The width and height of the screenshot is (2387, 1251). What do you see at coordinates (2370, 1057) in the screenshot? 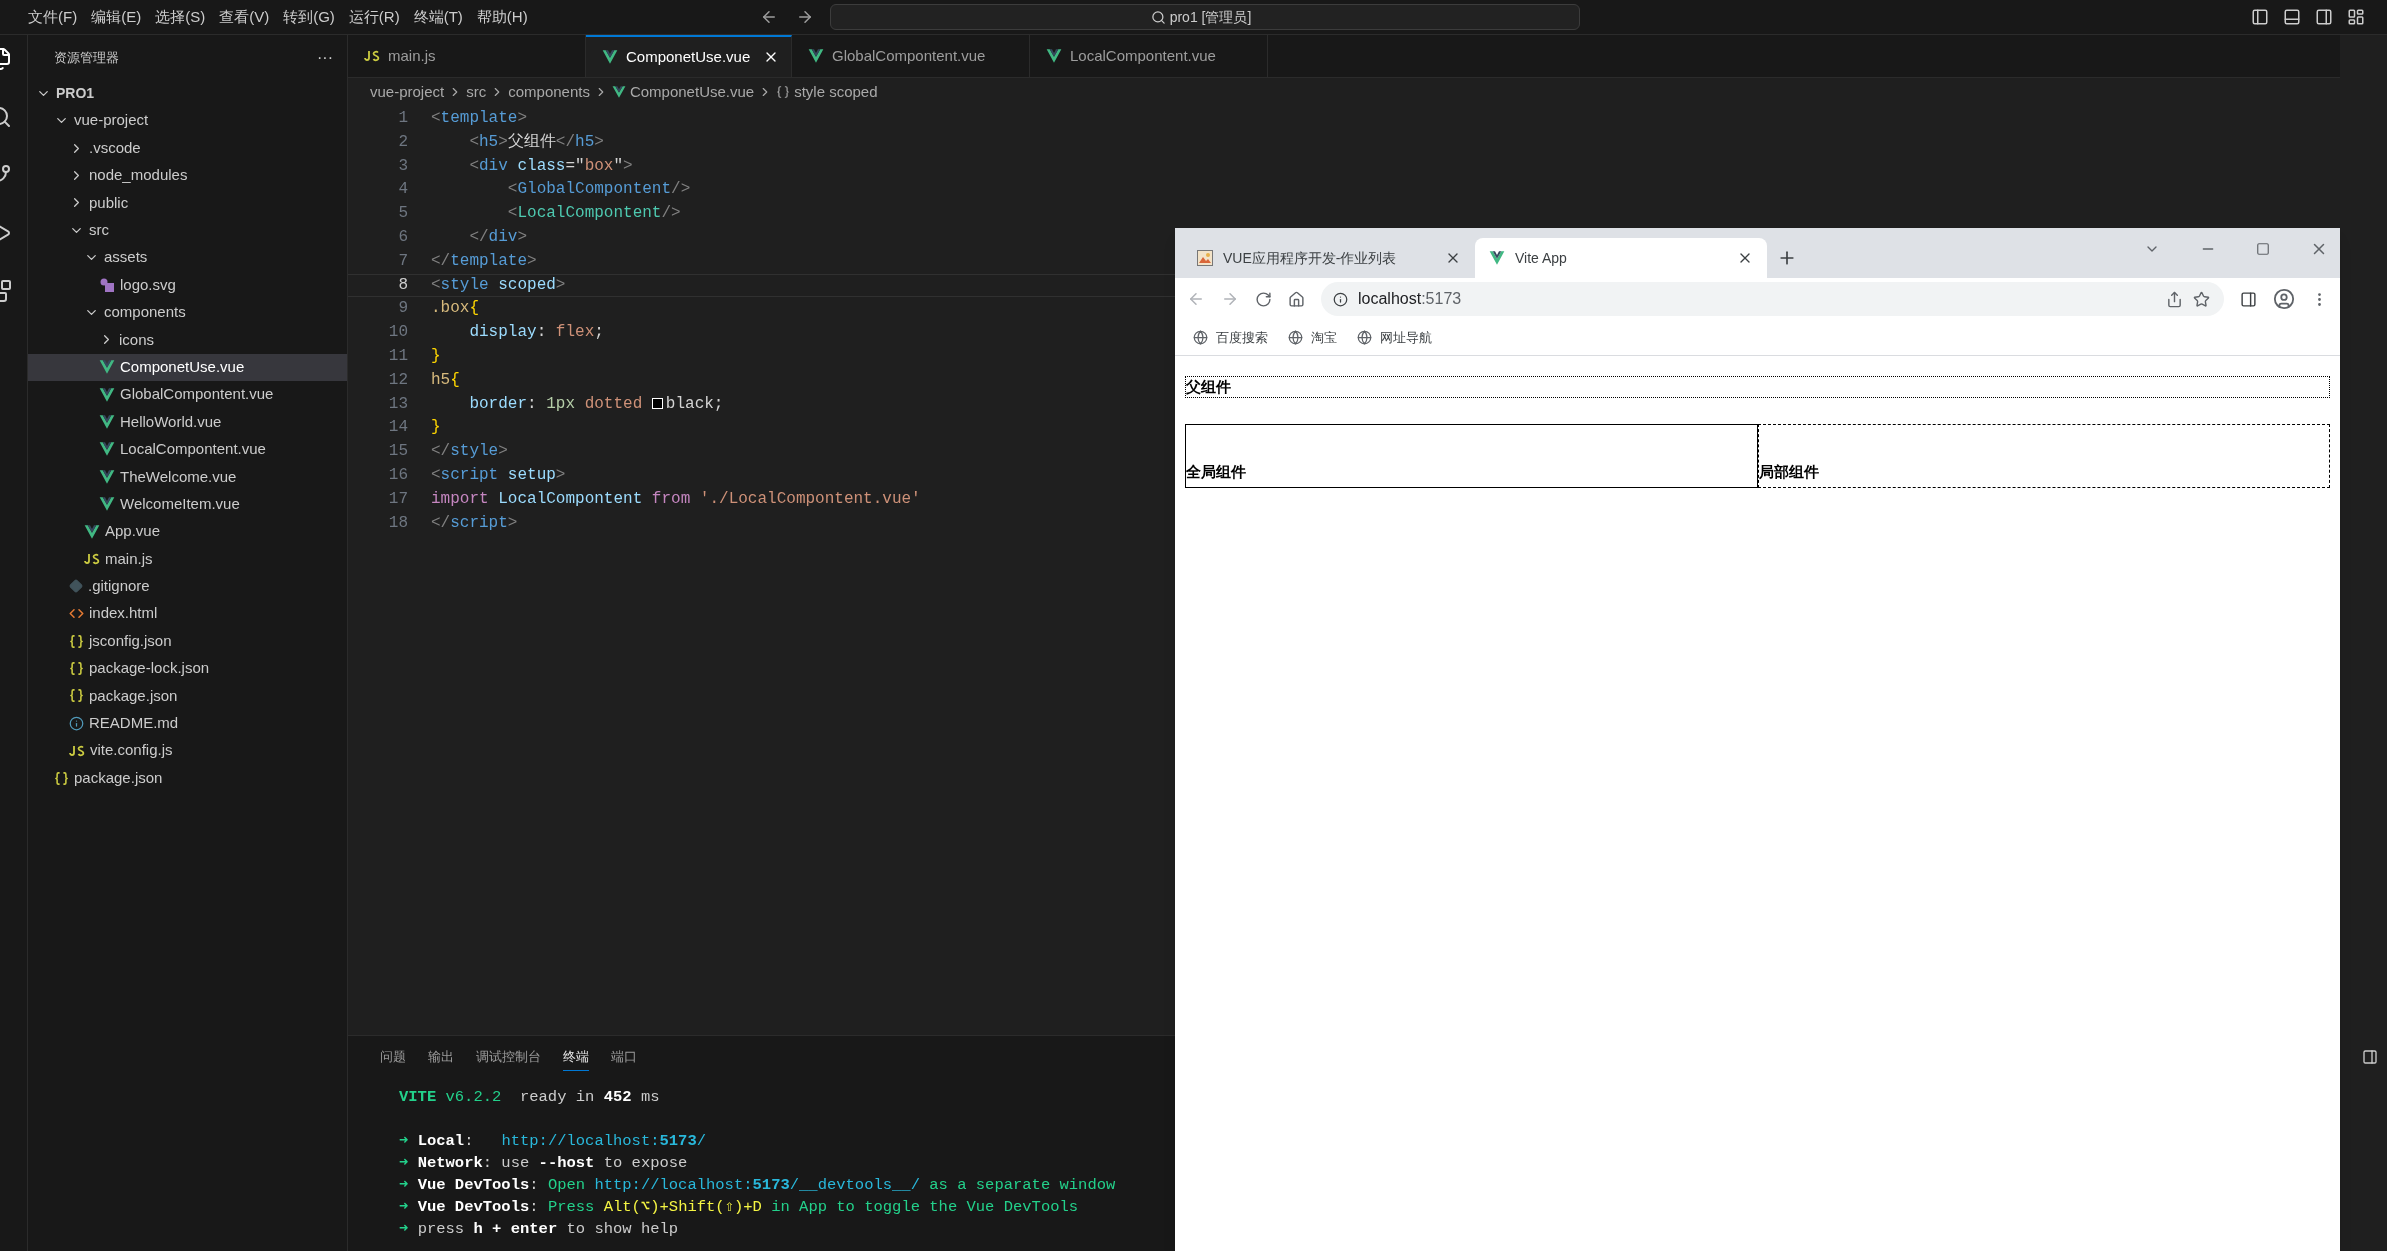
I see `panel-layout-icon` at bounding box center [2370, 1057].